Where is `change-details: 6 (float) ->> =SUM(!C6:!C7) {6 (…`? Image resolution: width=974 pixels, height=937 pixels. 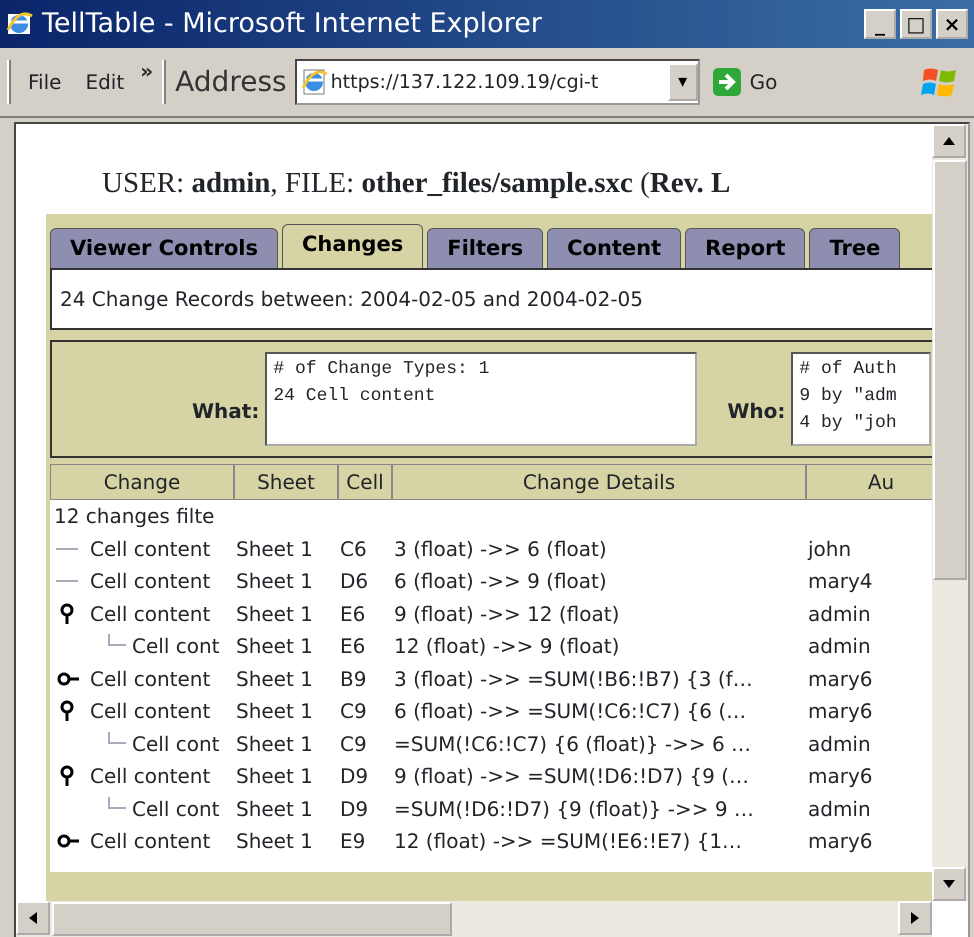
change-details: 6 (float) ->> =SUM(!C6:!C7) {6 (… is located at coordinates (570, 712).